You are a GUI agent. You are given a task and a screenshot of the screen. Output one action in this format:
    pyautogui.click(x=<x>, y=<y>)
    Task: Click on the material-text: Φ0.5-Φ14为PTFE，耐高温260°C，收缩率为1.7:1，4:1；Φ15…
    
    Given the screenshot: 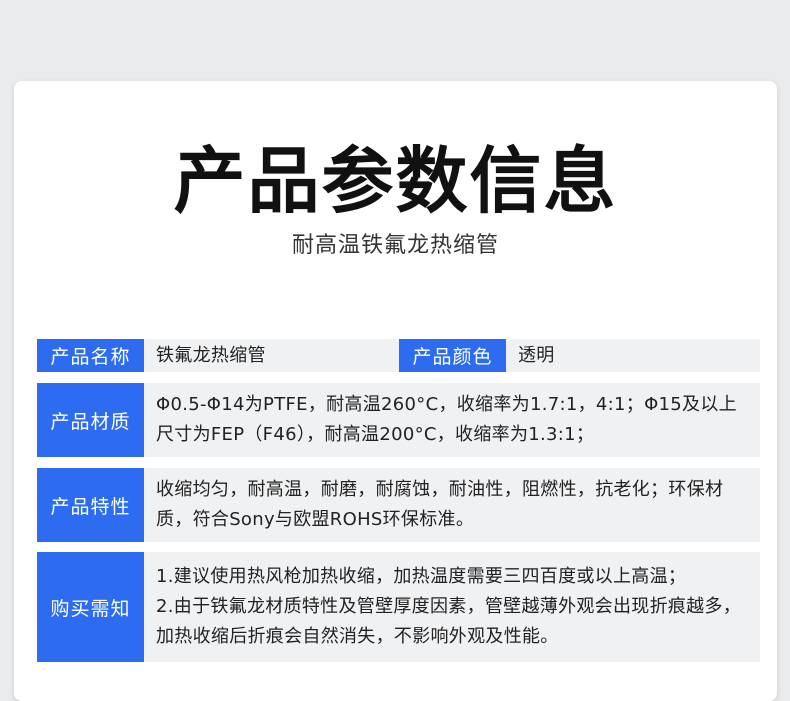 What is the action you would take?
    pyautogui.click(x=446, y=419)
    